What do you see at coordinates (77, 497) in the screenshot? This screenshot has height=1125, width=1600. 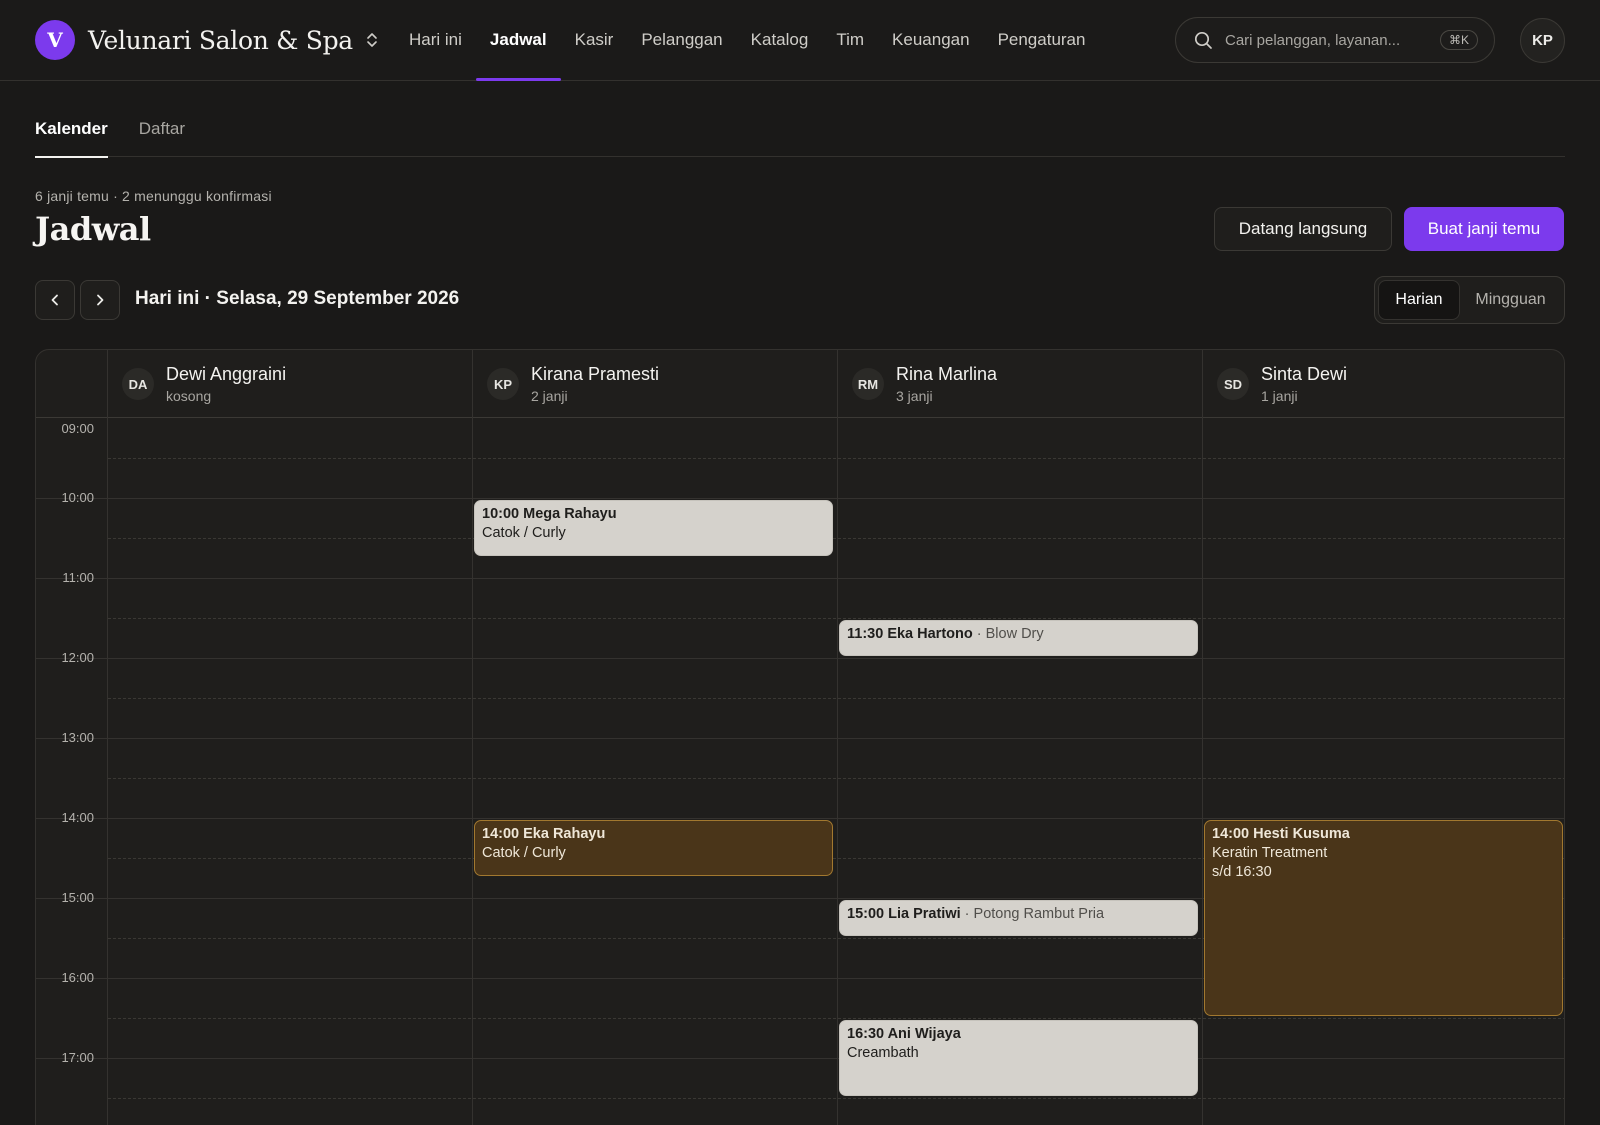 I see `time-label: 10:00` at bounding box center [77, 497].